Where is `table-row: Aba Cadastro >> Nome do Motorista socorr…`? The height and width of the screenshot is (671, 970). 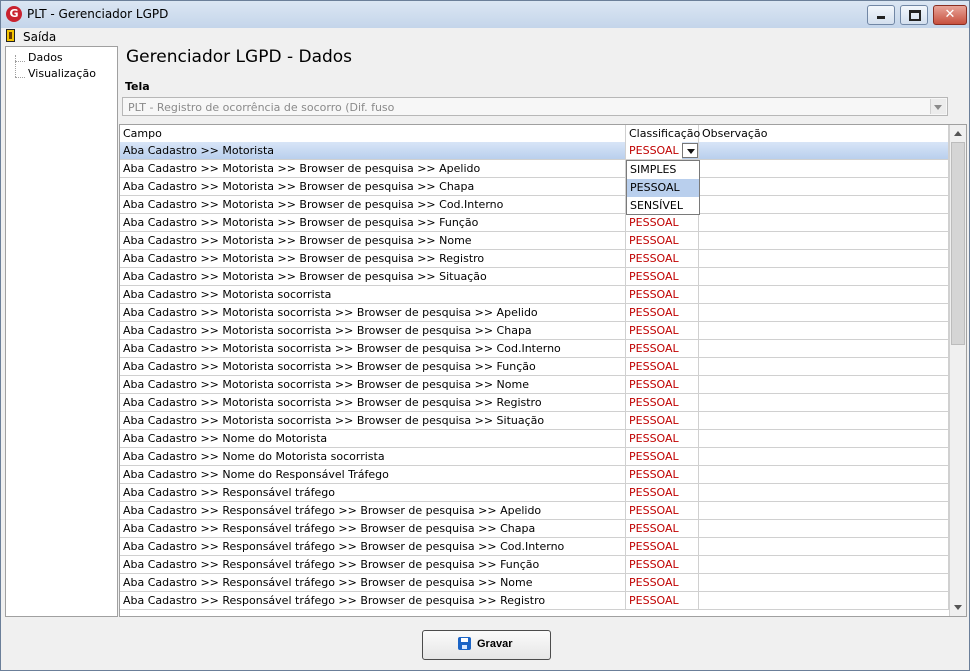 table-row: Aba Cadastro >> Nome do Motorista socorr… is located at coordinates (534, 457).